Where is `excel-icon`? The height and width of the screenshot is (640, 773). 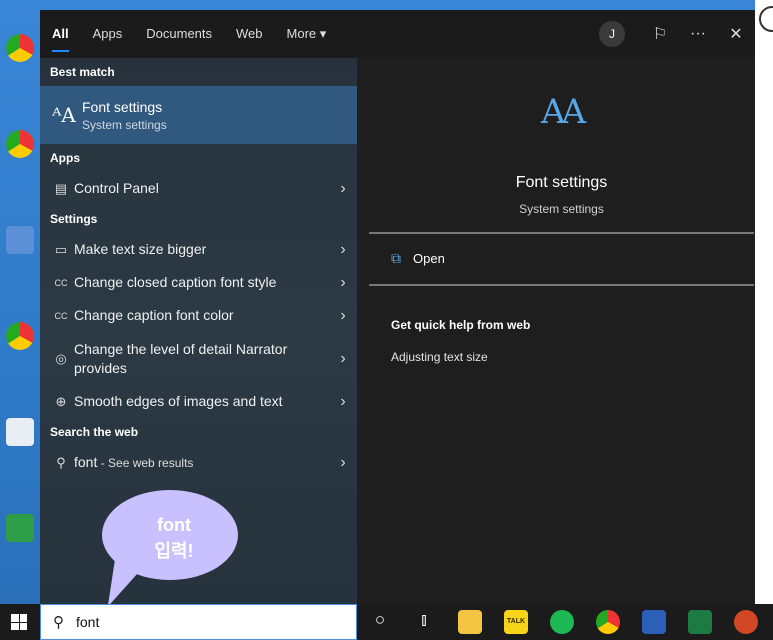
excel-icon is located at coordinates (700, 622).